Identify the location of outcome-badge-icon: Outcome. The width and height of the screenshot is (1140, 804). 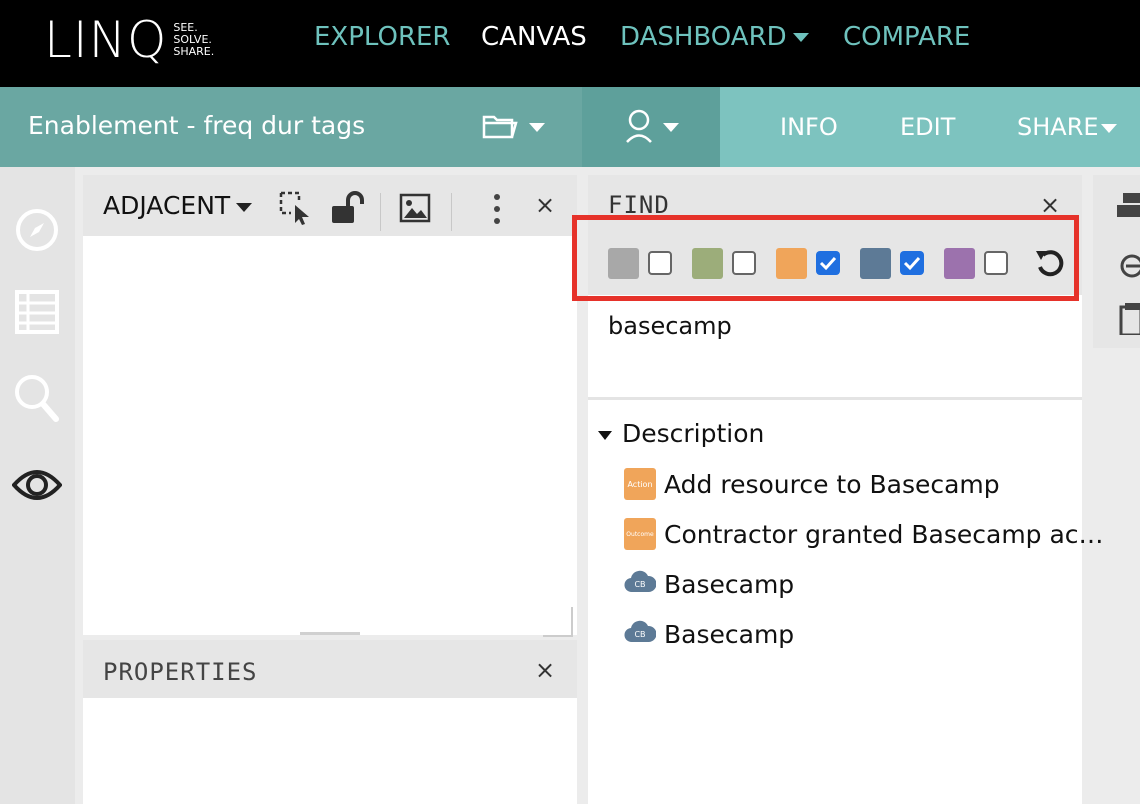
(640, 534).